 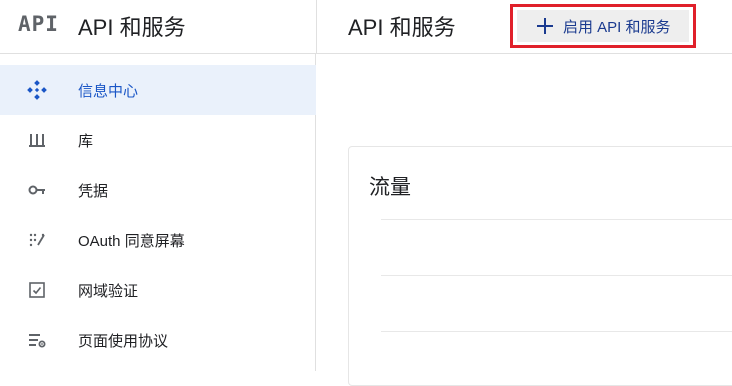 What do you see at coordinates (545, 26) in the screenshot?
I see `plus-icon` at bounding box center [545, 26].